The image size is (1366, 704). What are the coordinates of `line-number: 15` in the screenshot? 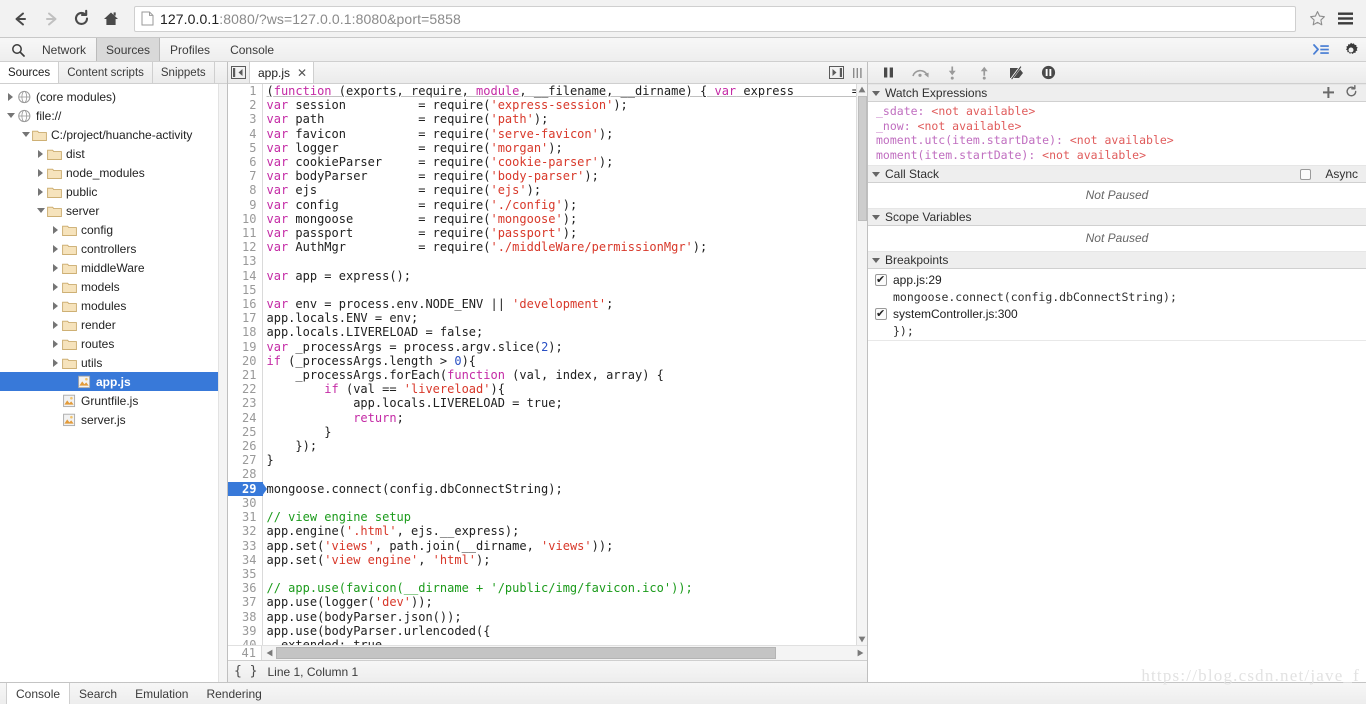 It's located at (245, 290).